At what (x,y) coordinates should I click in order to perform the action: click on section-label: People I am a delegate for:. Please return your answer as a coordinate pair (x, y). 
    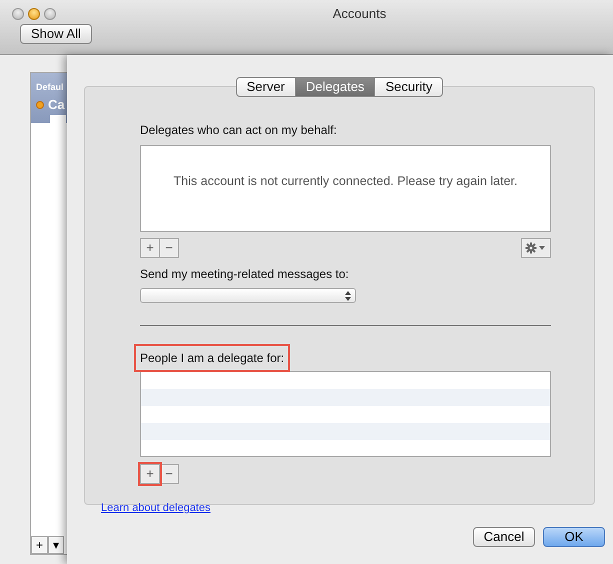
    Looking at the image, I should click on (212, 358).